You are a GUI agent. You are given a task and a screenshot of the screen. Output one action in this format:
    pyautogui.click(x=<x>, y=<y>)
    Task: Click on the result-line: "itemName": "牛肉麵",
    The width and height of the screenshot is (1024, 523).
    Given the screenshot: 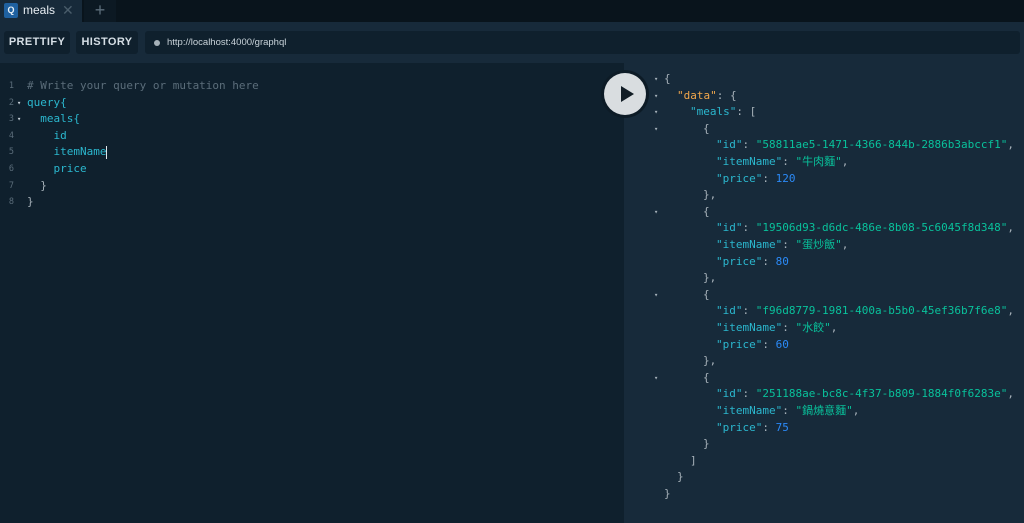 What is the action you would take?
    pyautogui.click(x=824, y=162)
    